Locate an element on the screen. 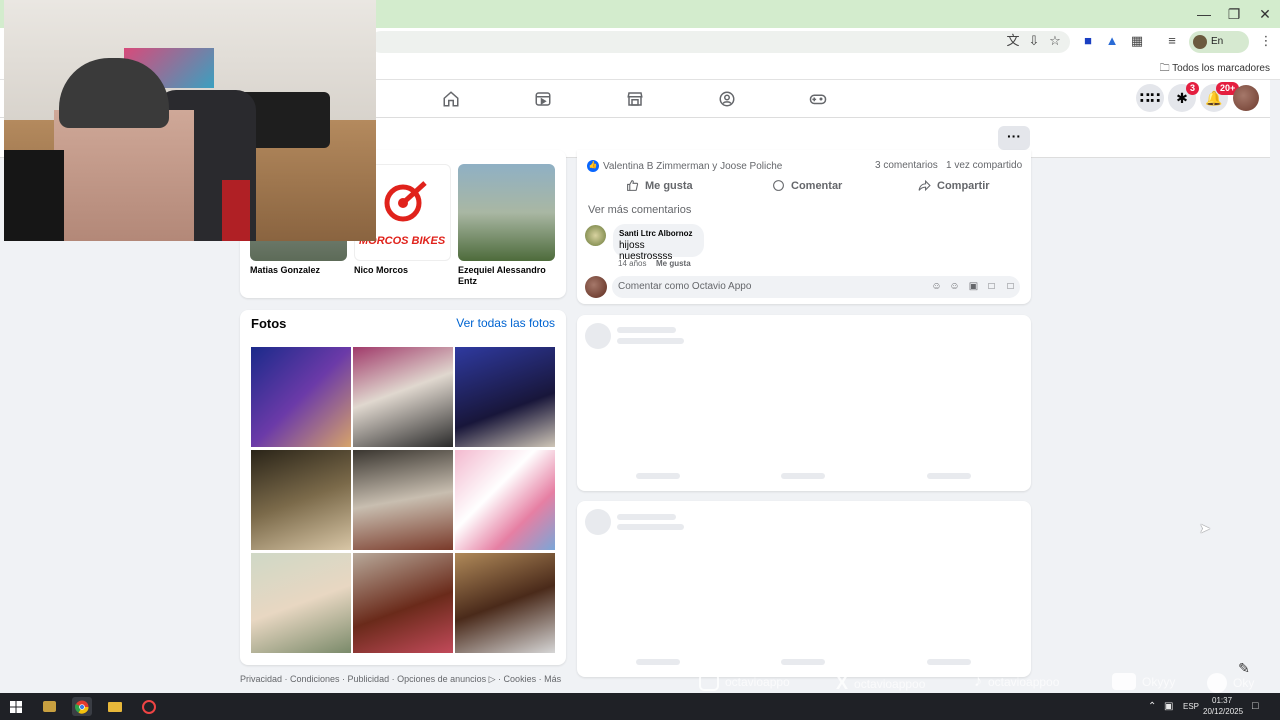 This screenshot has height=720, width=1280. all-bookmarks-button: 🗀 Todos los marcadores is located at coordinates (1215, 69).